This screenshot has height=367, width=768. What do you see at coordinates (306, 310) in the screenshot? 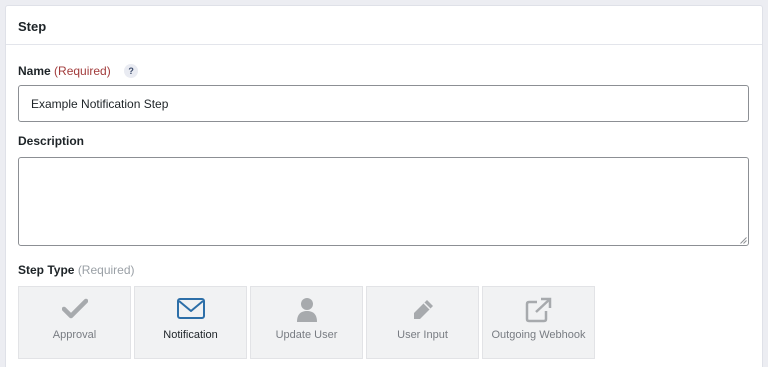
I see `user-icon` at bounding box center [306, 310].